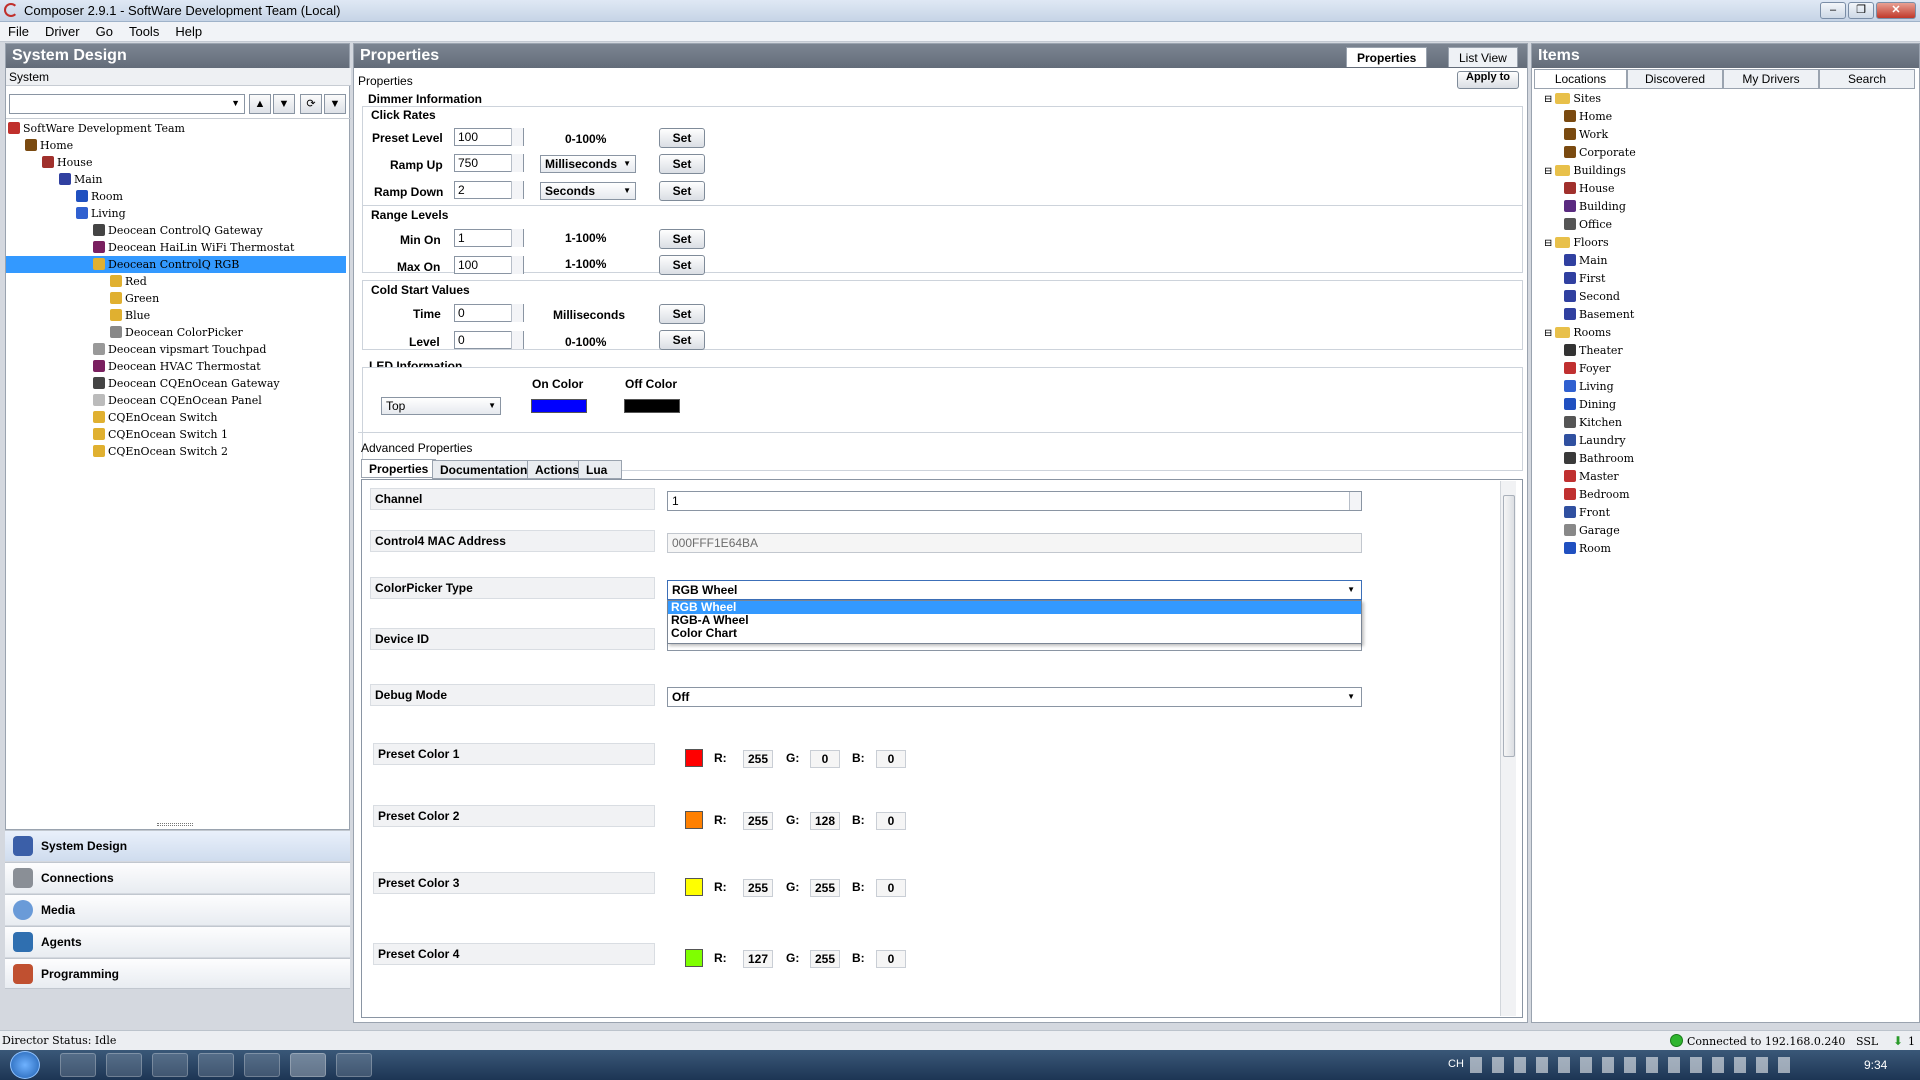 The image size is (1920, 1080). What do you see at coordinates (1576, 242) in the screenshot?
I see `location-item: ⊟ Floors` at bounding box center [1576, 242].